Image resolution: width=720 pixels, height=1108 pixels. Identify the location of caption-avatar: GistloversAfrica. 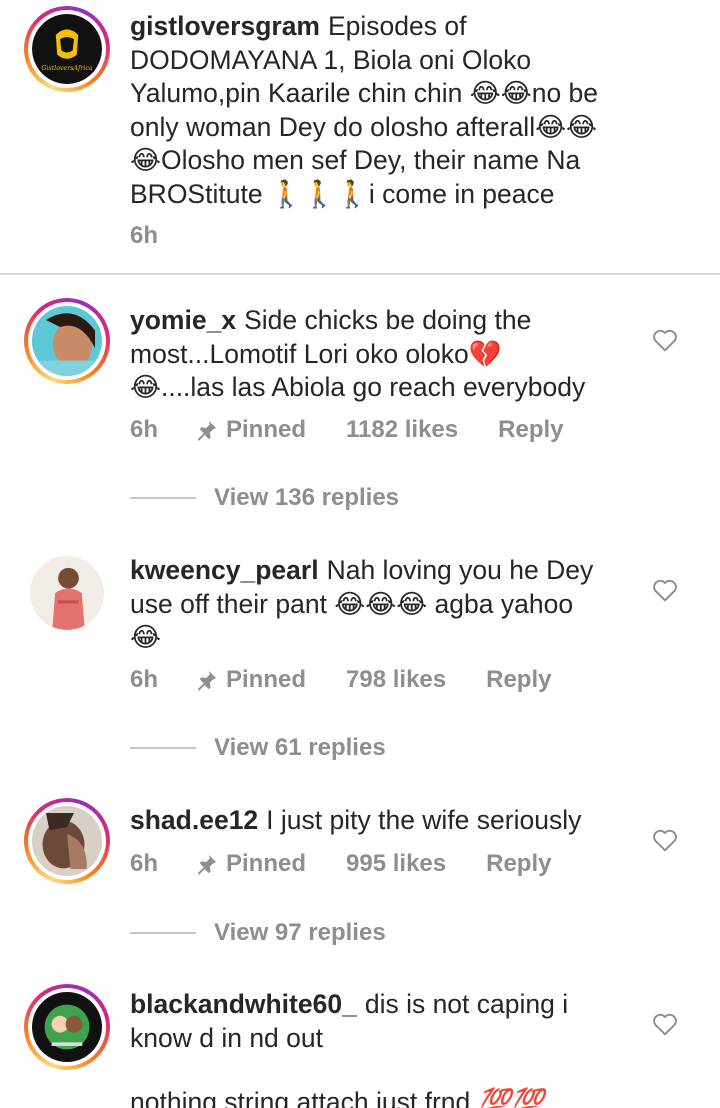
(67, 49).